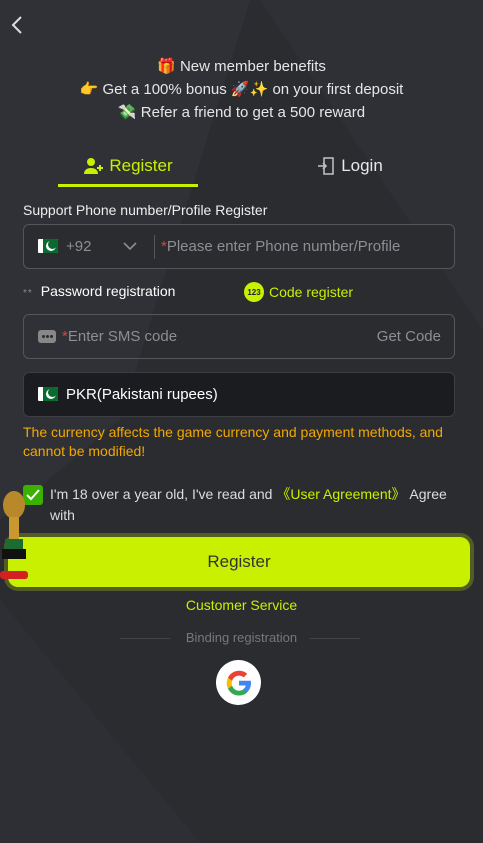 This screenshot has height=843, width=483. What do you see at coordinates (16, 25) in the screenshot?
I see `chevron-left-icon` at bounding box center [16, 25].